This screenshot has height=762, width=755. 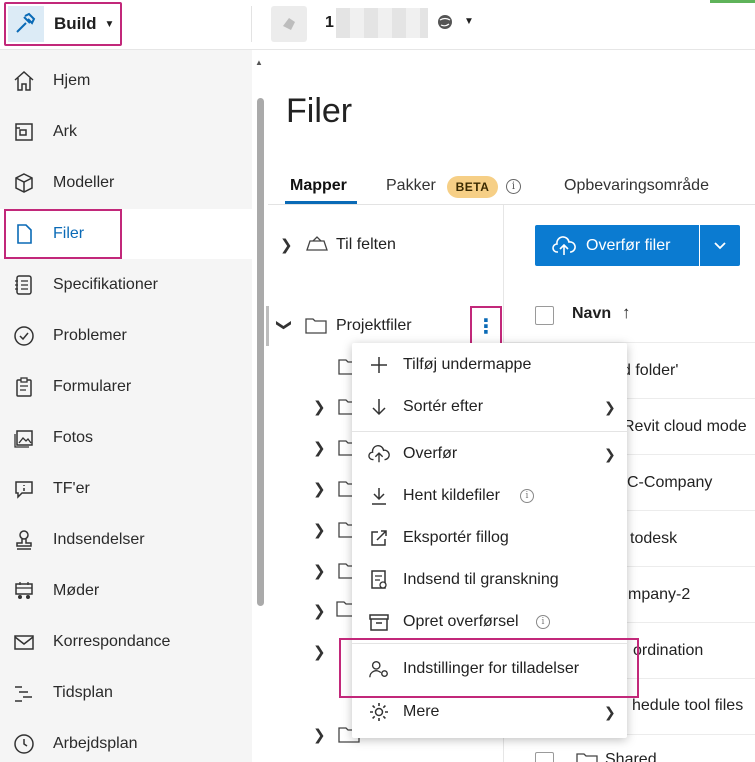 What do you see at coordinates (411, 186) in the screenshot?
I see `tab-pakker: Pakker` at bounding box center [411, 186].